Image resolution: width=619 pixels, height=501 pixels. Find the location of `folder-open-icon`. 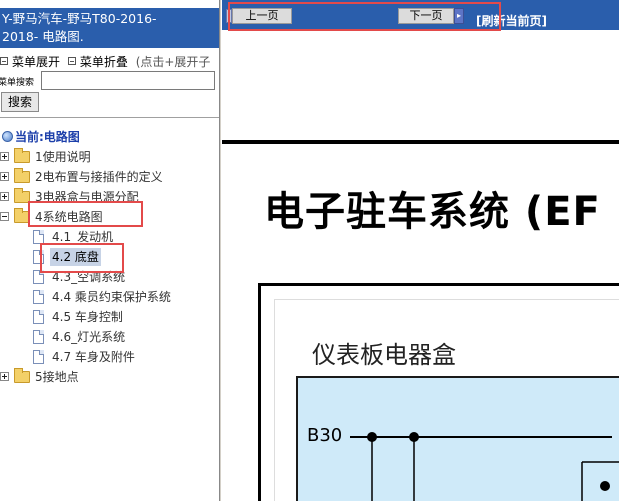

folder-open-icon is located at coordinates (22, 215).